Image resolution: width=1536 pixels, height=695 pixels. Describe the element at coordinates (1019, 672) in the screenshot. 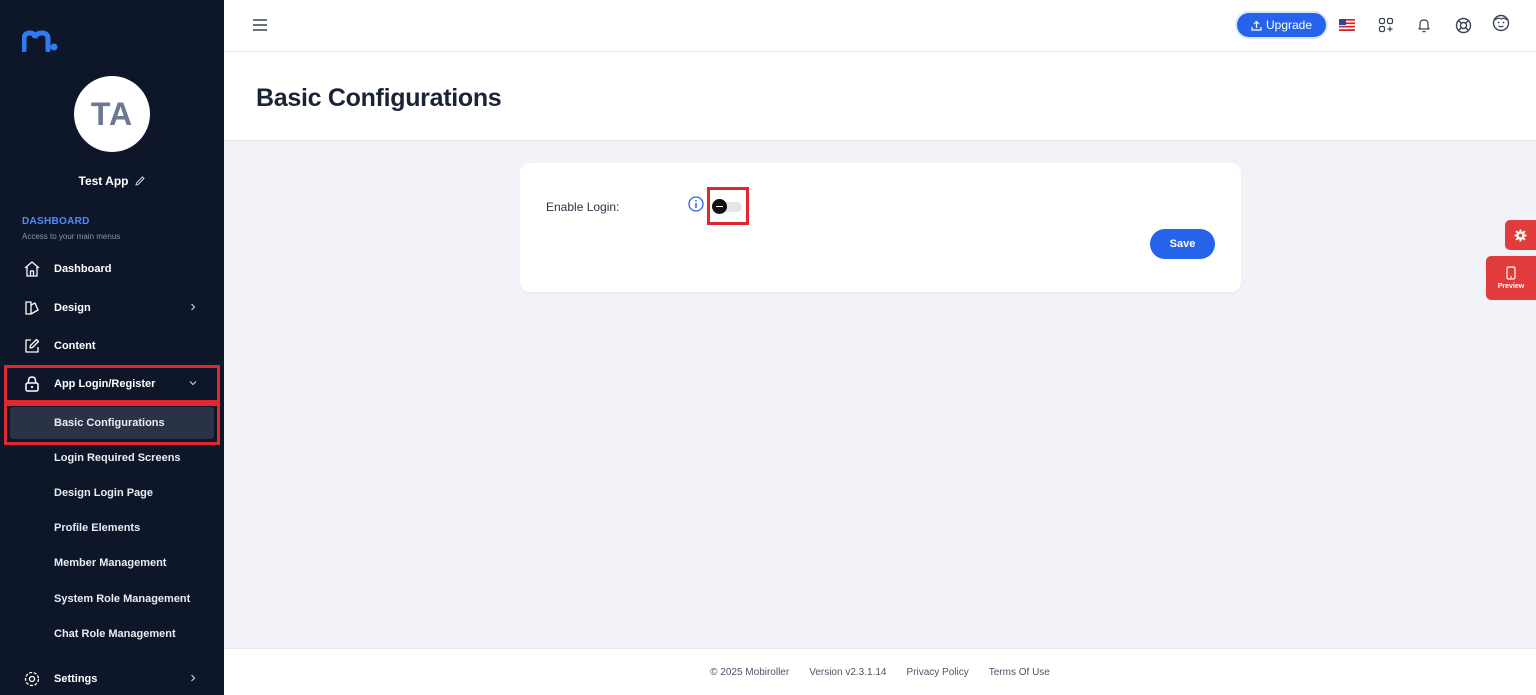

I see `footer-terms-link: Terms Of Use` at that location.